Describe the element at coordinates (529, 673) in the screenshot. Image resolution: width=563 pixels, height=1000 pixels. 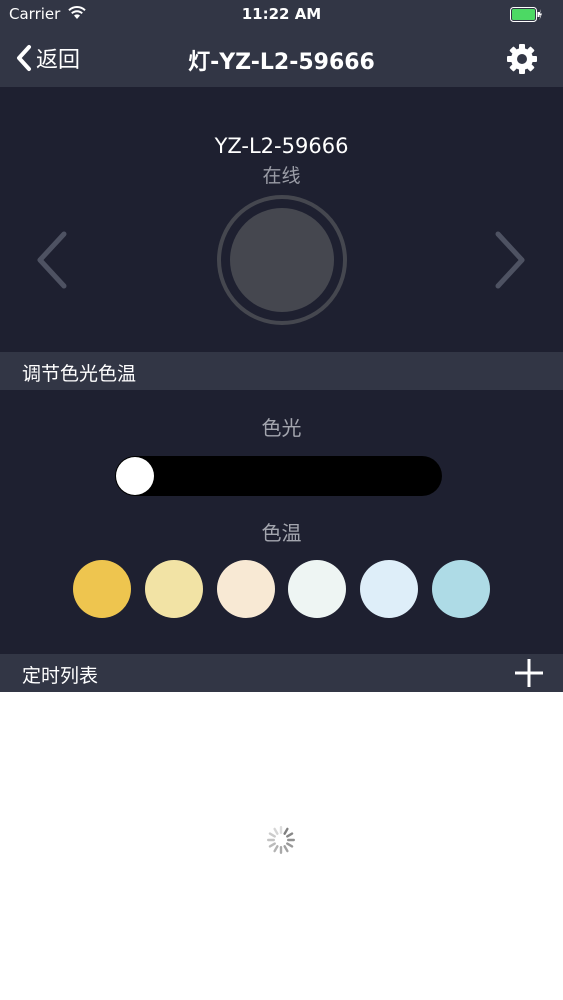
I see `add-timer-icon` at that location.